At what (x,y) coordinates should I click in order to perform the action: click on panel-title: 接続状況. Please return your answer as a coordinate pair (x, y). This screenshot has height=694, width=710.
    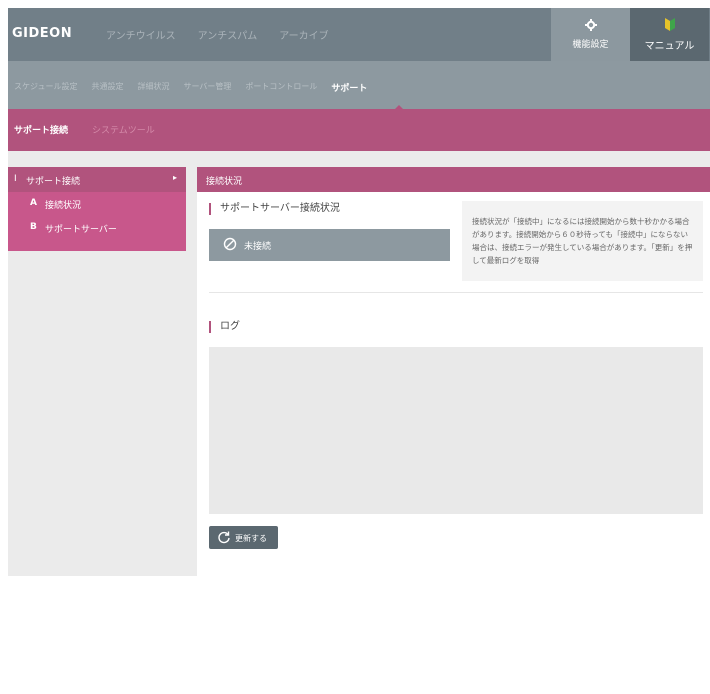
    Looking at the image, I should click on (224, 182).